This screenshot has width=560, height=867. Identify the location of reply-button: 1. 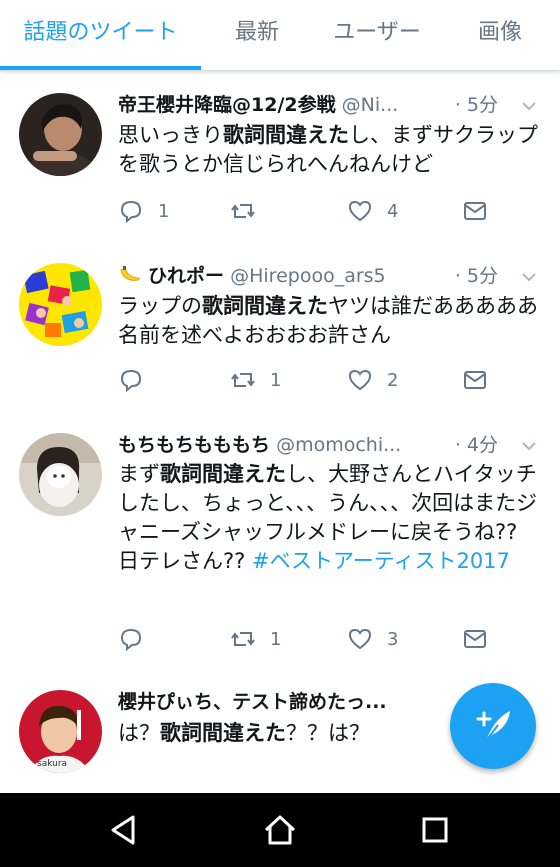
(143, 211).